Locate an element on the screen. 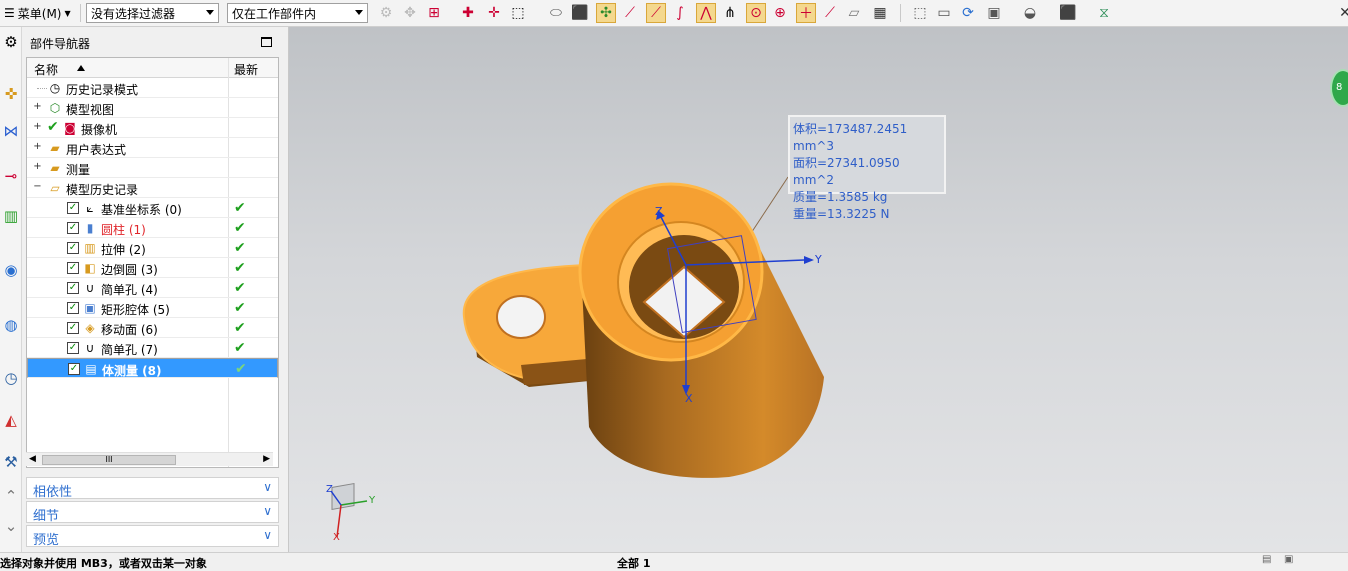 Image resolution: width=1348 pixels, height=571 pixels. selection-scope-dropdown: 仅在工作部件内 is located at coordinates (297, 13).